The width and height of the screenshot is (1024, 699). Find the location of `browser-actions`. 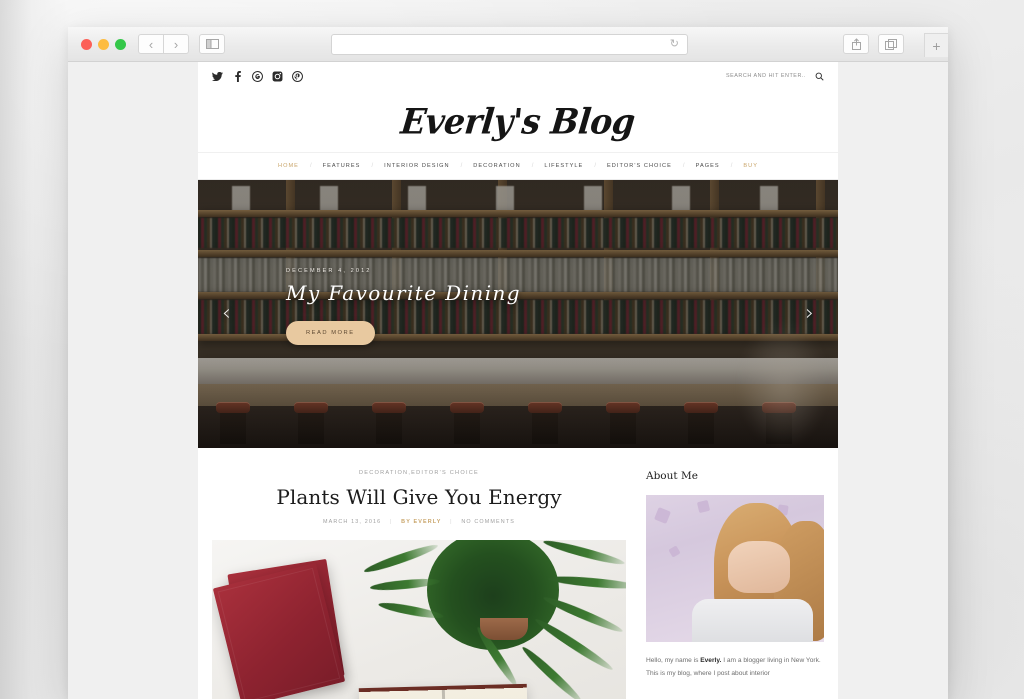

browser-actions is located at coordinates (873, 44).